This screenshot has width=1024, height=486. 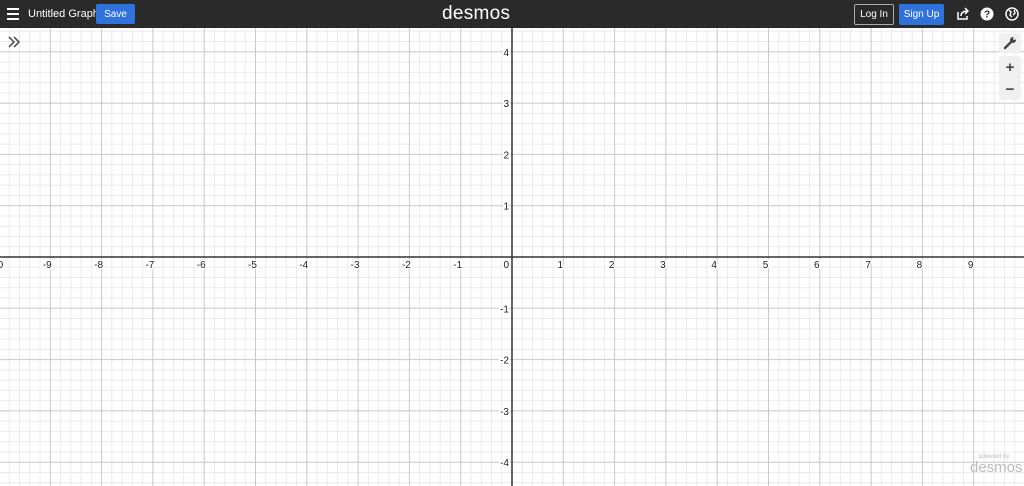 I want to click on x-tick-label: 6, so click(x=817, y=265).